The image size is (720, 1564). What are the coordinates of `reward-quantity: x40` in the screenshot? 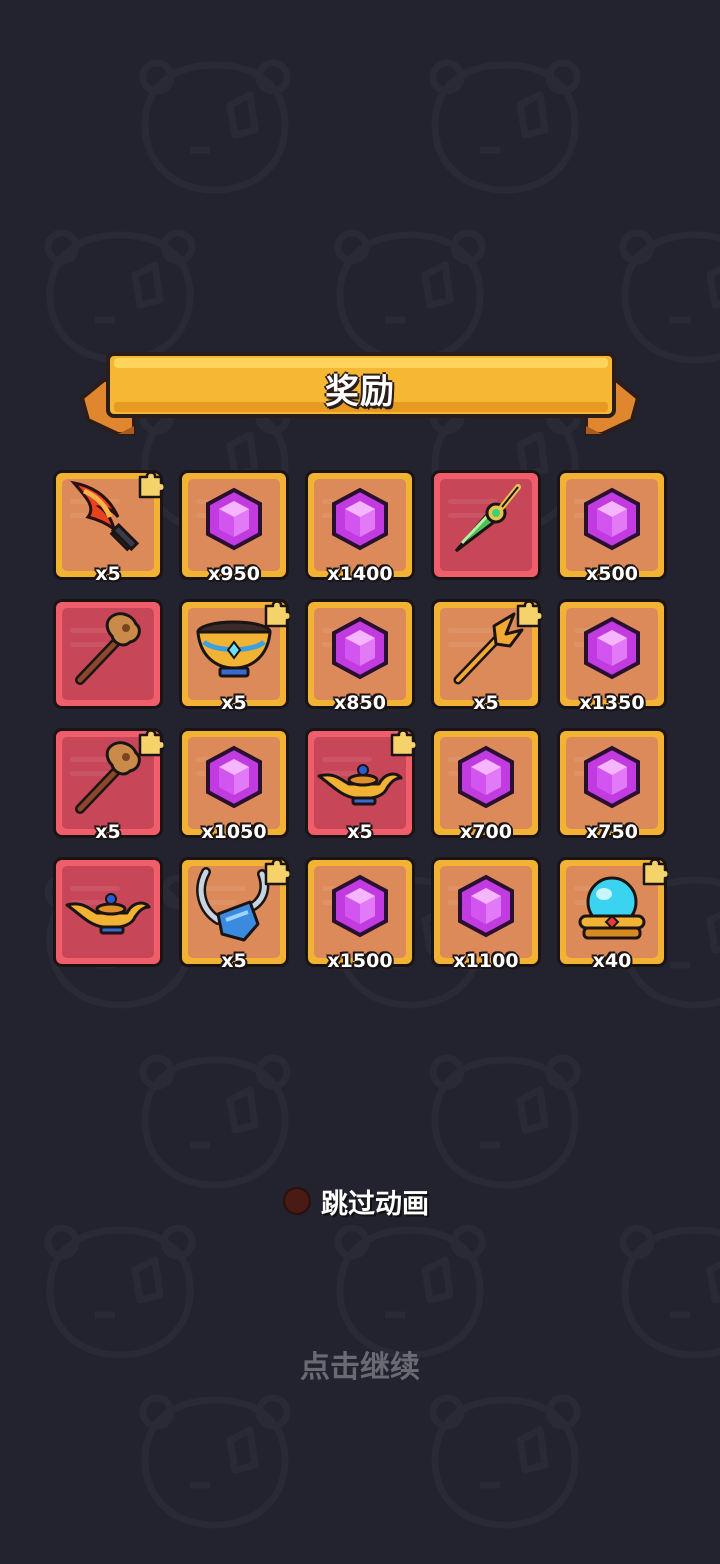 It's located at (612, 961).